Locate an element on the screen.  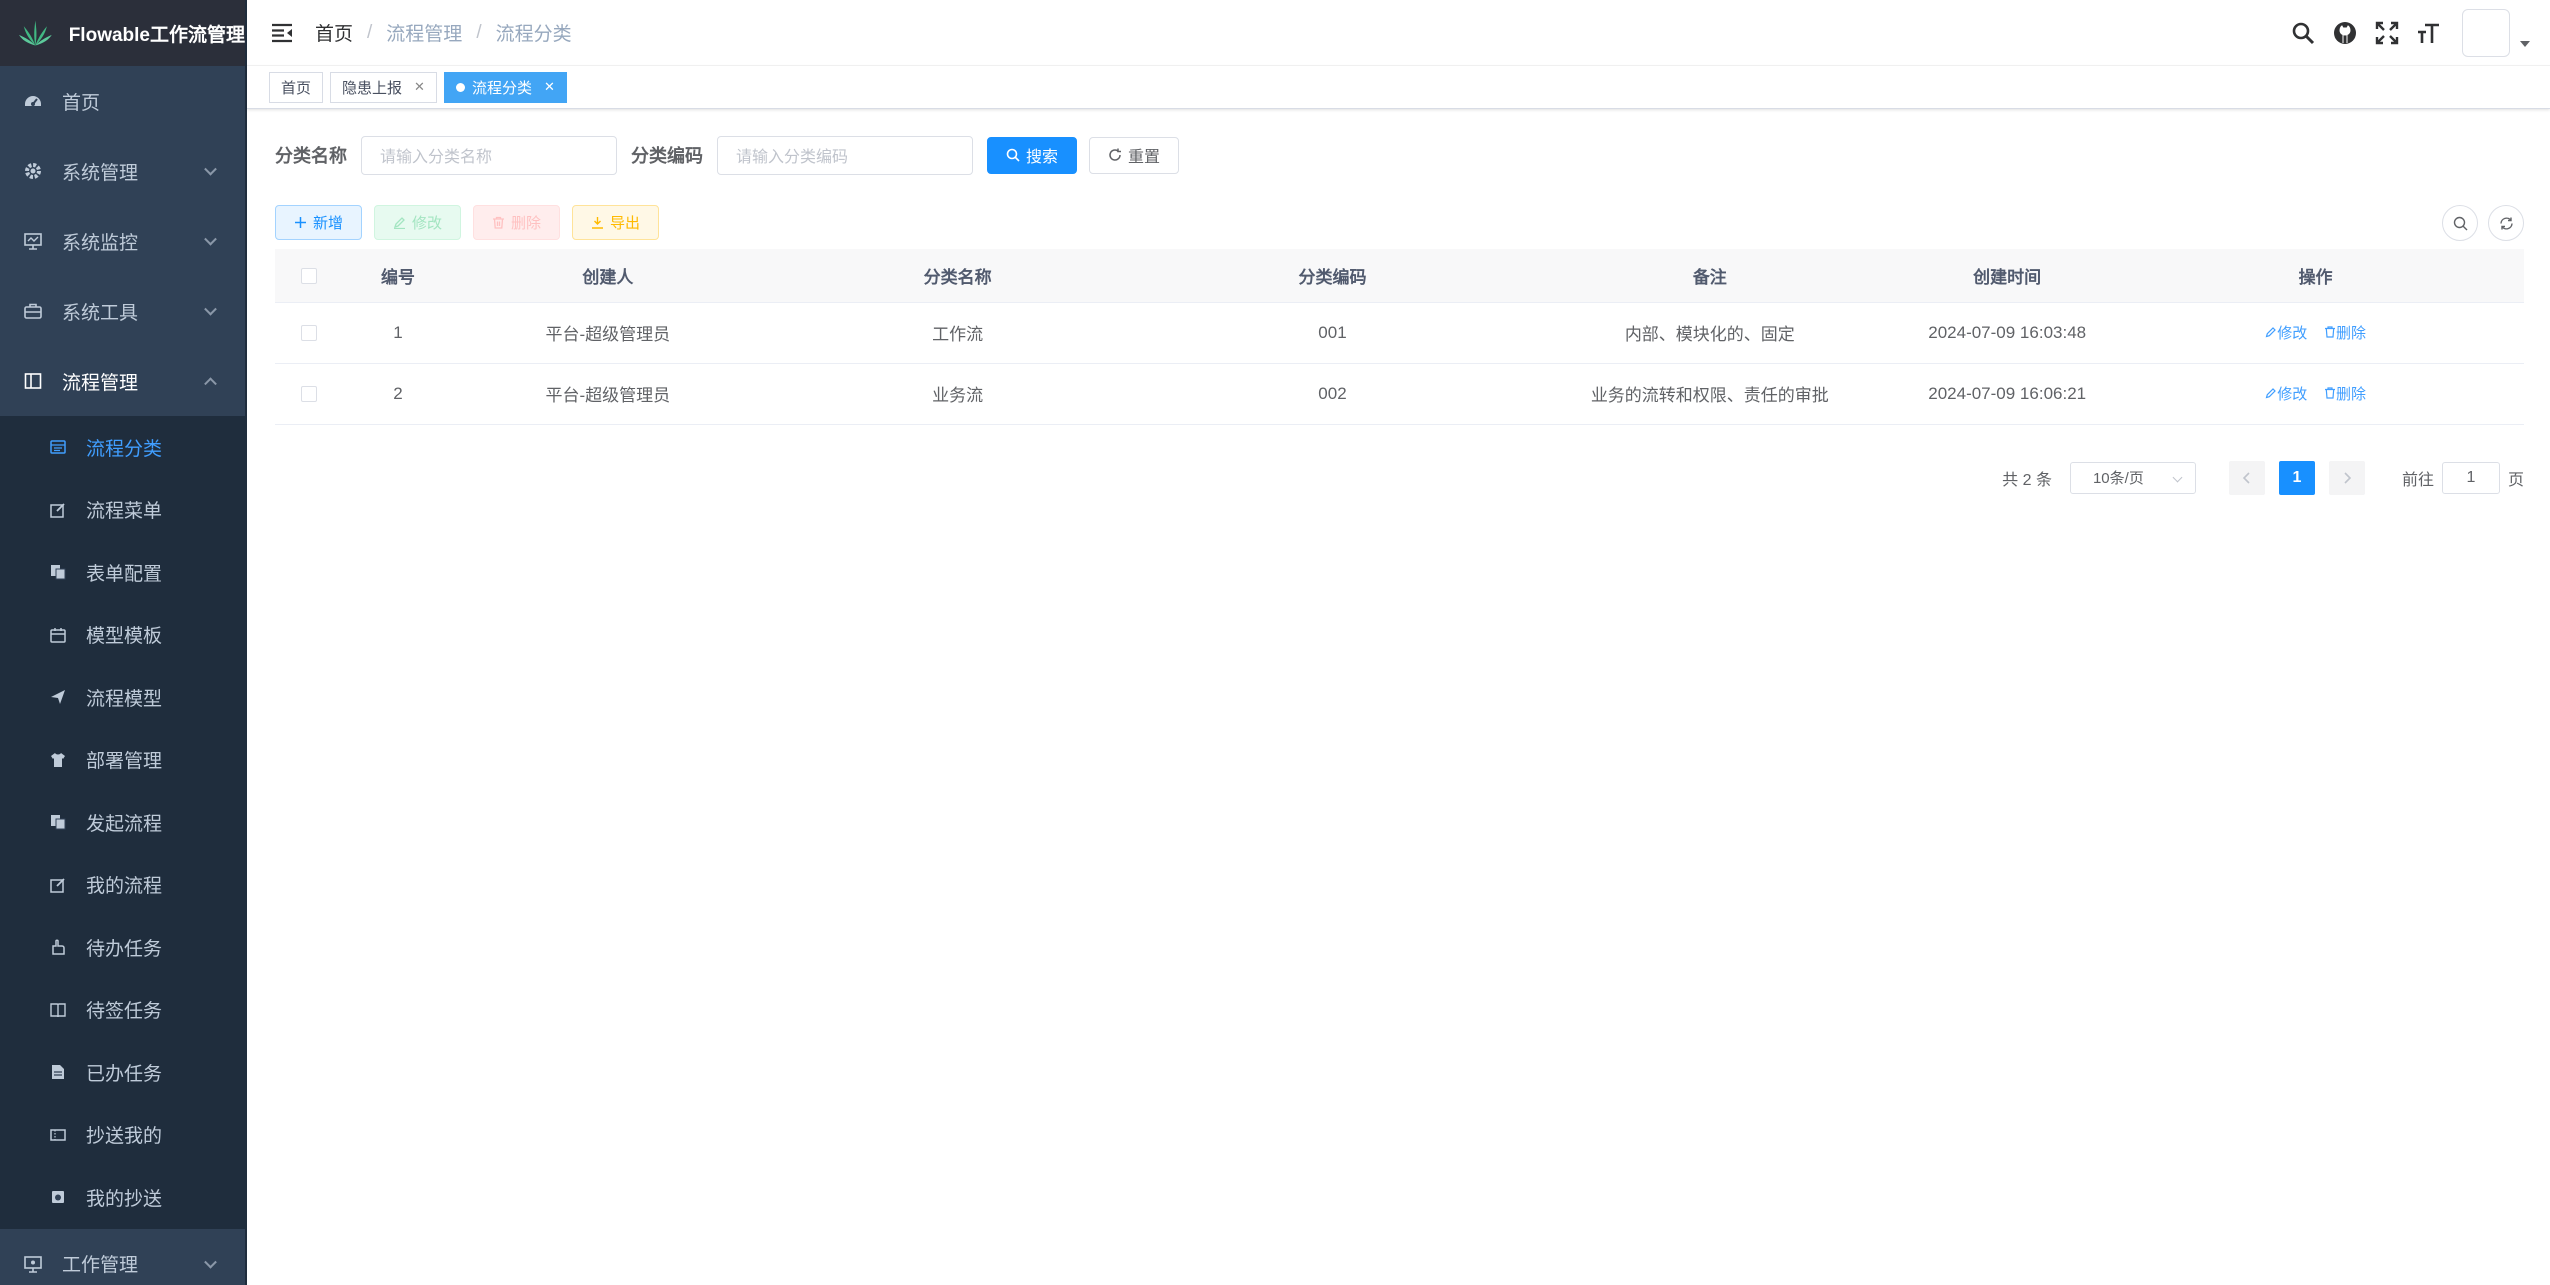
delete-button: 删除 is located at coordinates (517, 222).